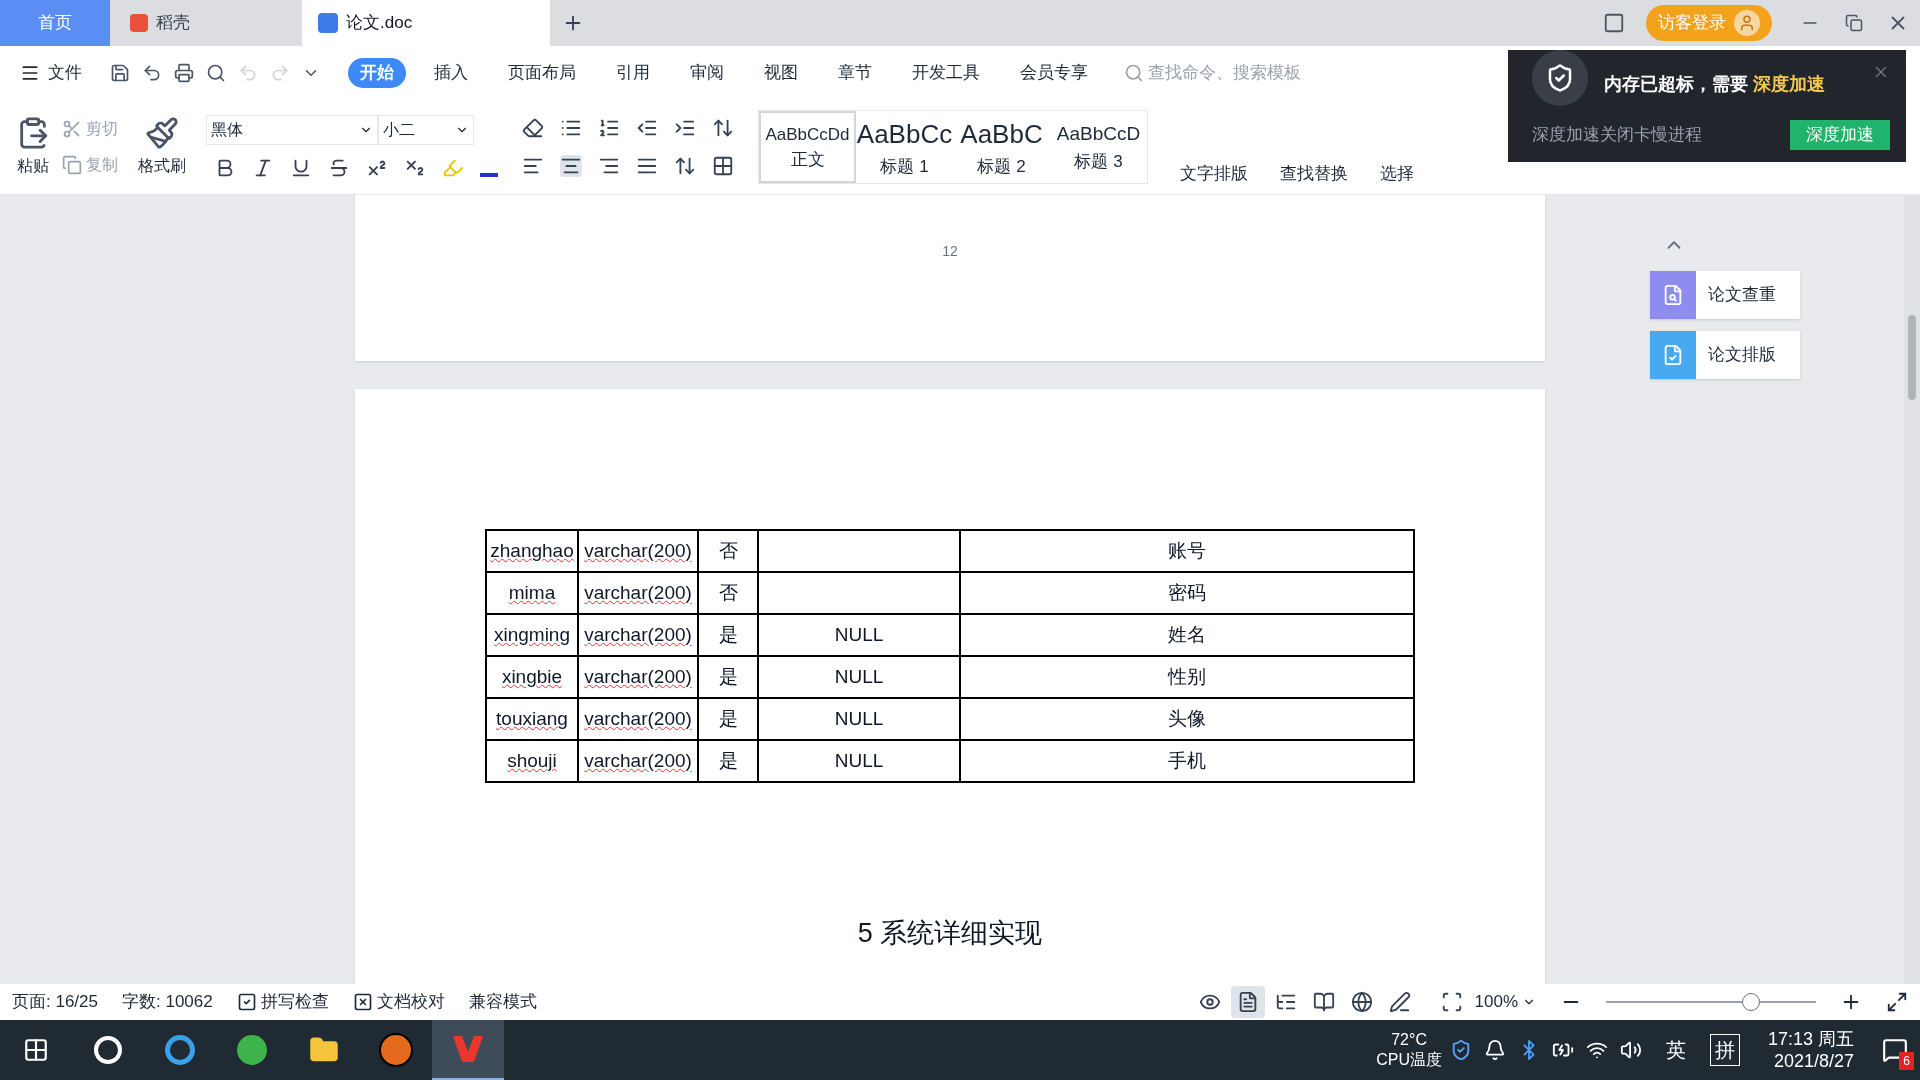 The height and width of the screenshot is (1080, 1920). Describe the element at coordinates (950, 251) in the screenshot. I see `page-number: 12` at that location.